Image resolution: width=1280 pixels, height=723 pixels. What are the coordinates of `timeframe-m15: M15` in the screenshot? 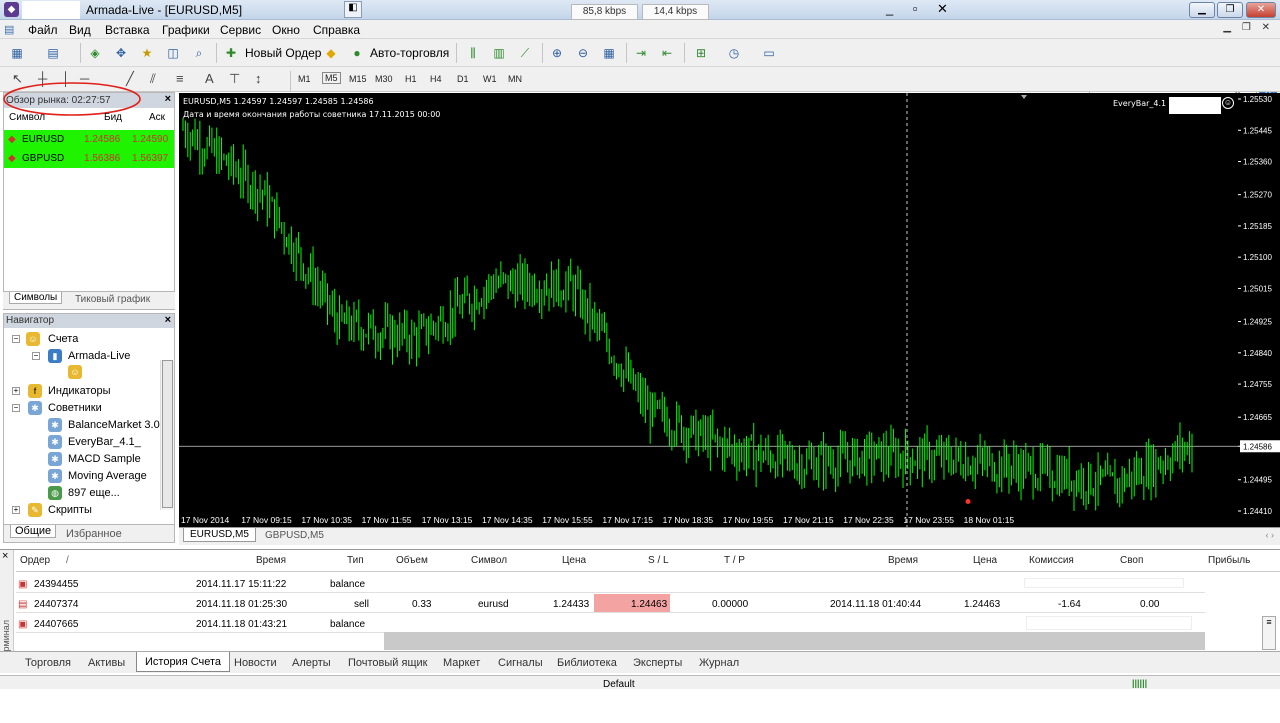 It's located at (358, 79).